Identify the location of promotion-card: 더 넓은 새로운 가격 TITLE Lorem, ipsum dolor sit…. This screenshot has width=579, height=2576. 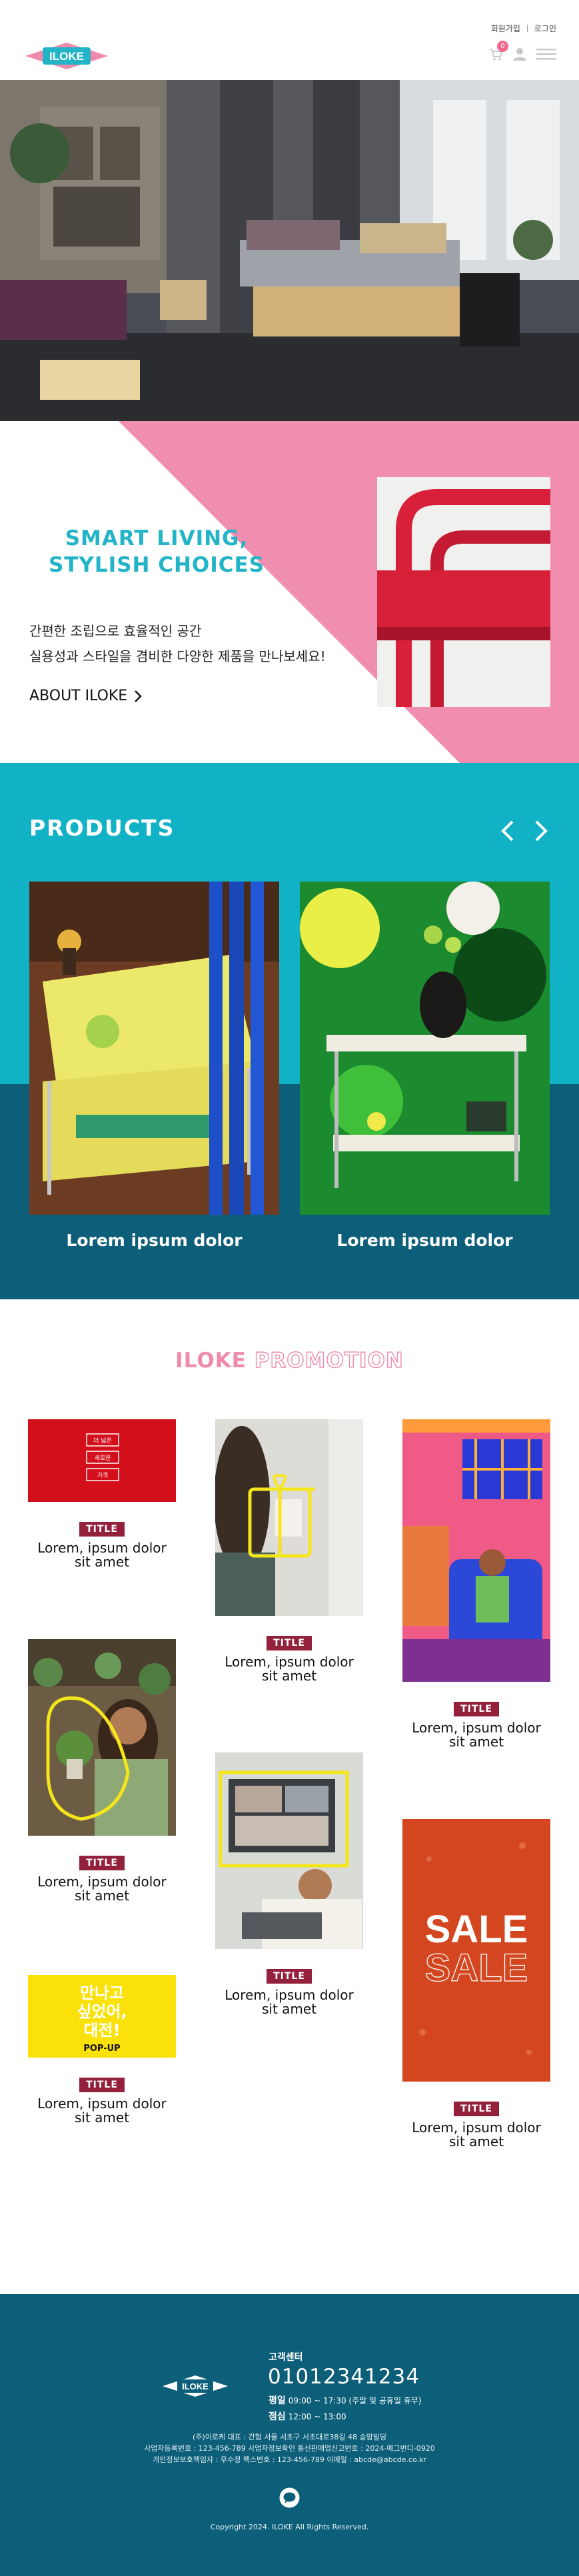
(102, 1494).